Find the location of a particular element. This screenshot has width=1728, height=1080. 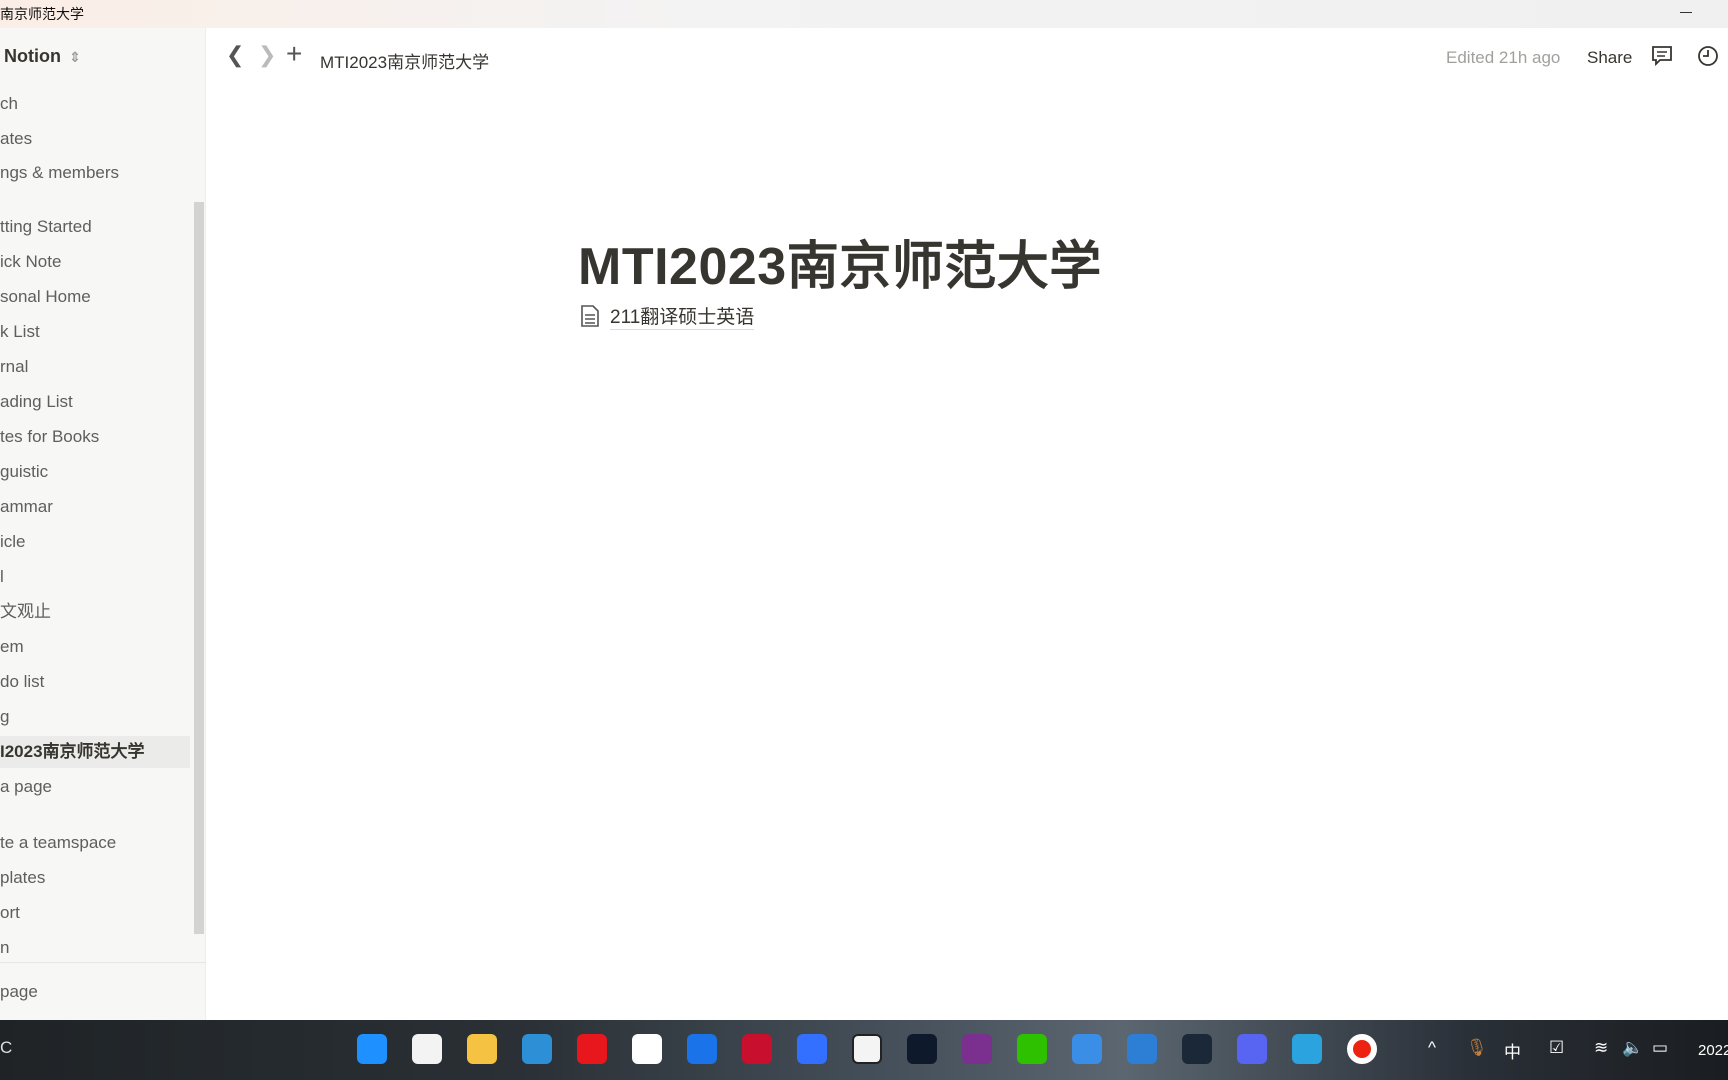

sidebar-item: ick Note is located at coordinates (95, 262).